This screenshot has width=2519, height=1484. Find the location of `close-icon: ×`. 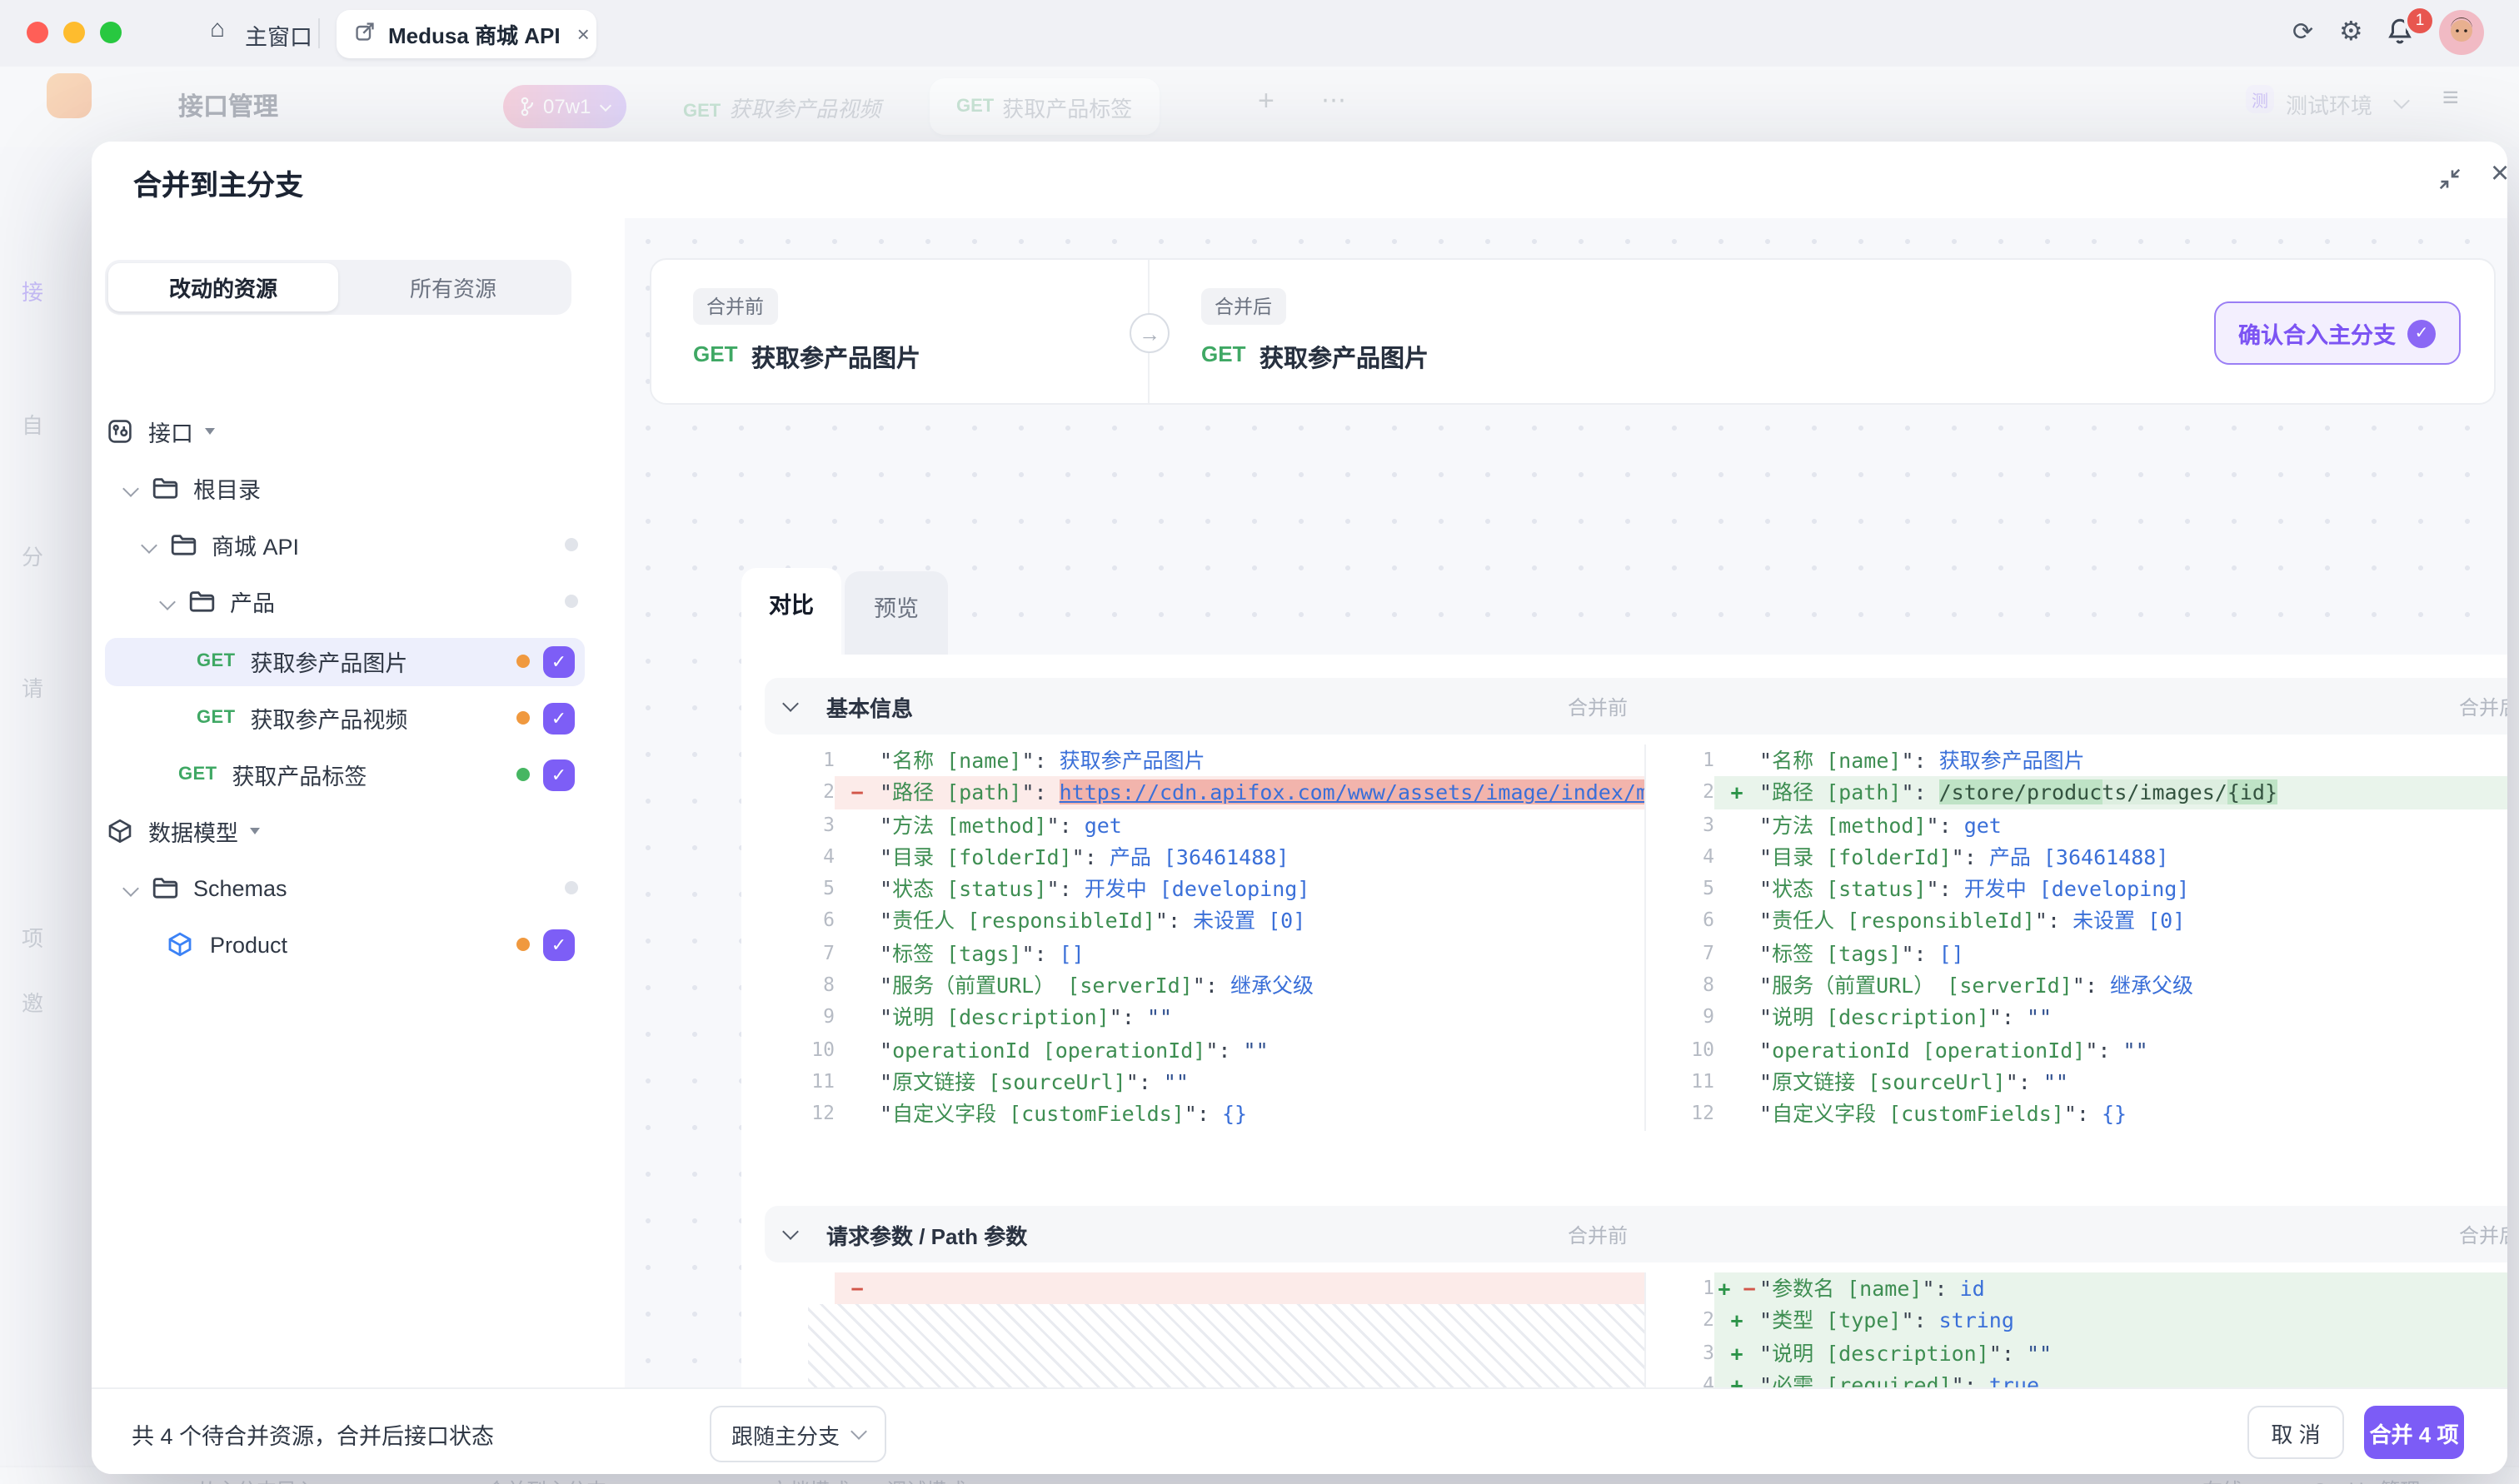

close-icon: × is located at coordinates (2499, 175).